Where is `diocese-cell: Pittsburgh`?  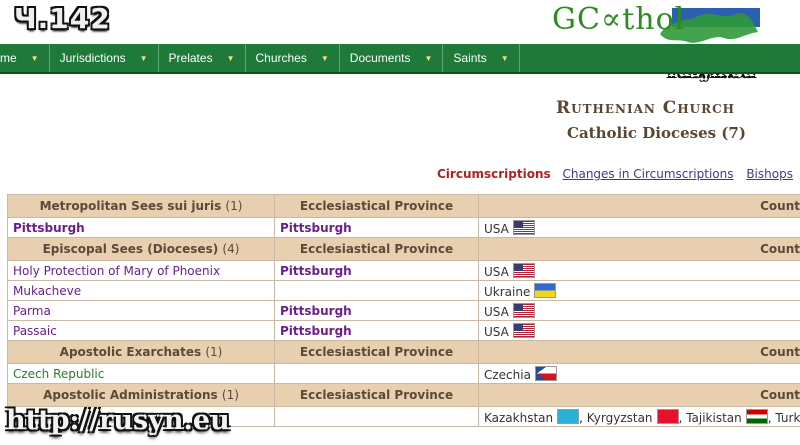
diocese-cell: Pittsburgh is located at coordinates (141, 227).